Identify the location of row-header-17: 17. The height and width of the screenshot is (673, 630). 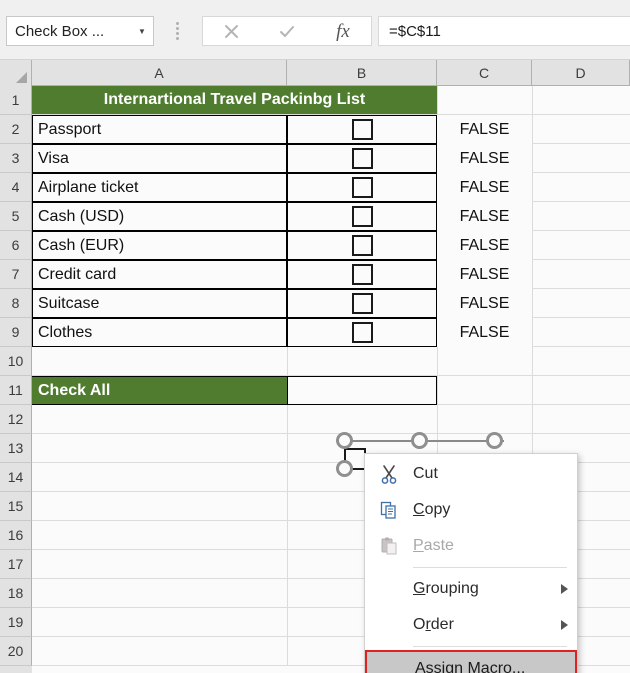
(16, 564).